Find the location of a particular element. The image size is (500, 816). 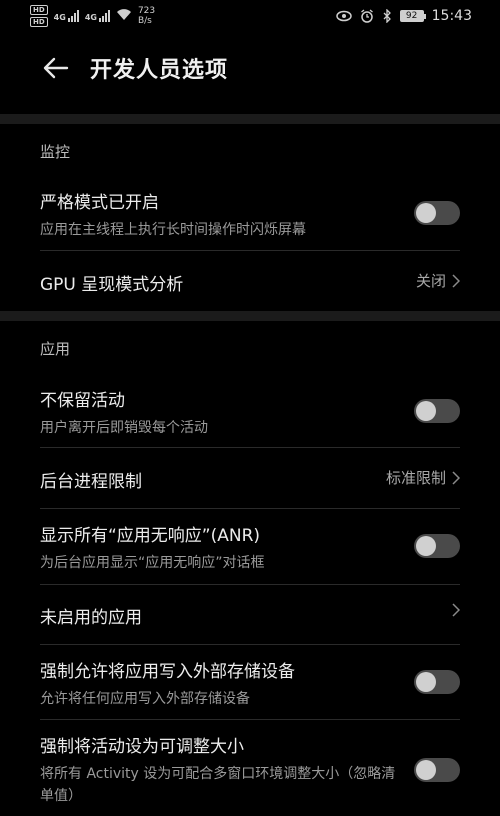

hd-badge-2: HD is located at coordinates (39, 22).